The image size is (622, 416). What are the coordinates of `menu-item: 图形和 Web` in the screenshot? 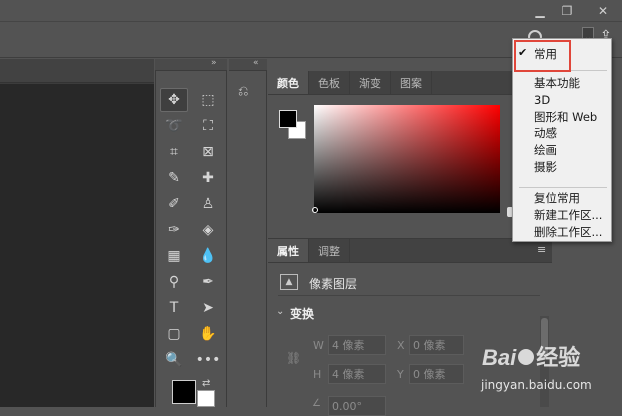 It's located at (565, 117).